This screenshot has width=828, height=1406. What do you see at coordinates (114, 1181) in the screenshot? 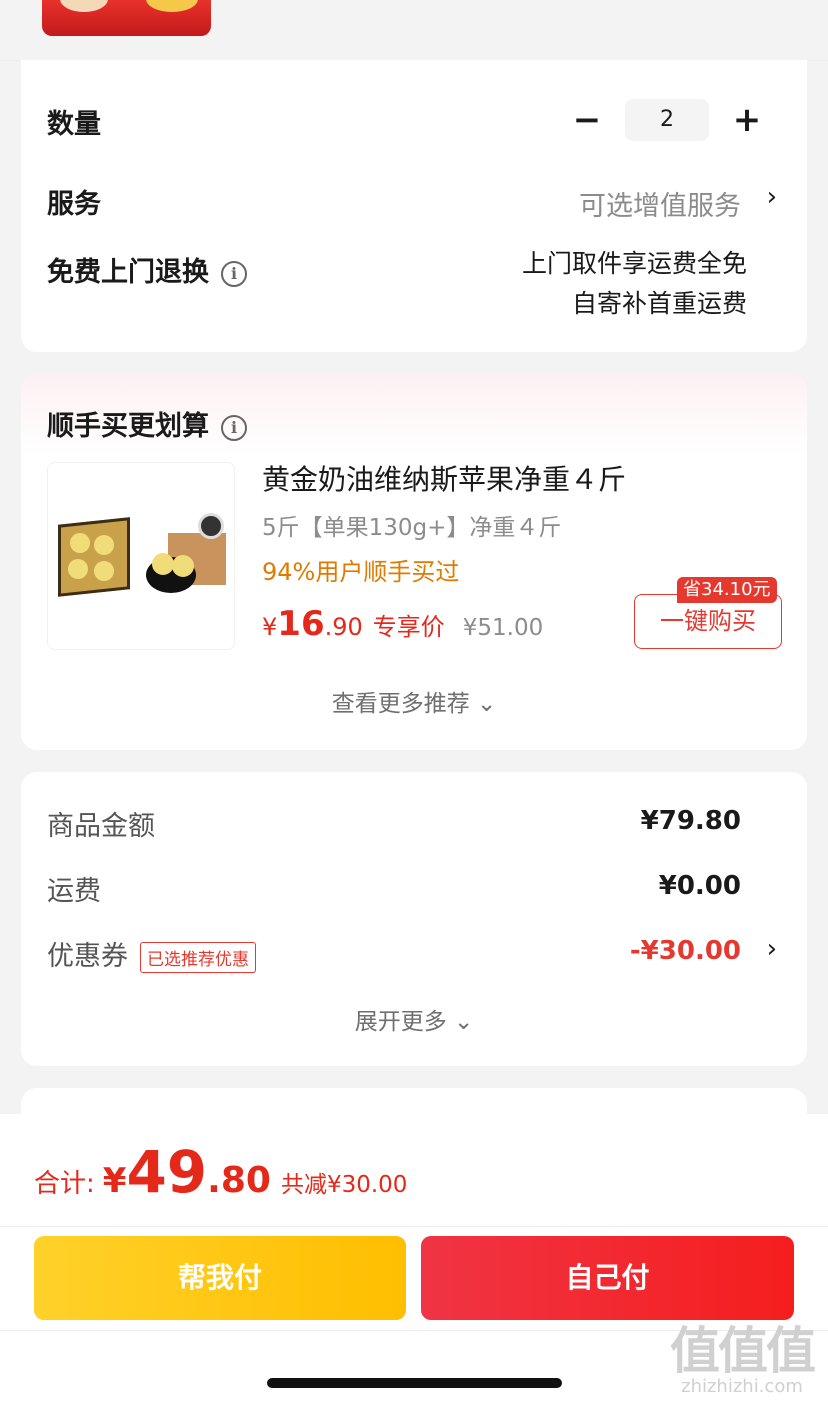
I see `total-currency: ¥` at bounding box center [114, 1181].